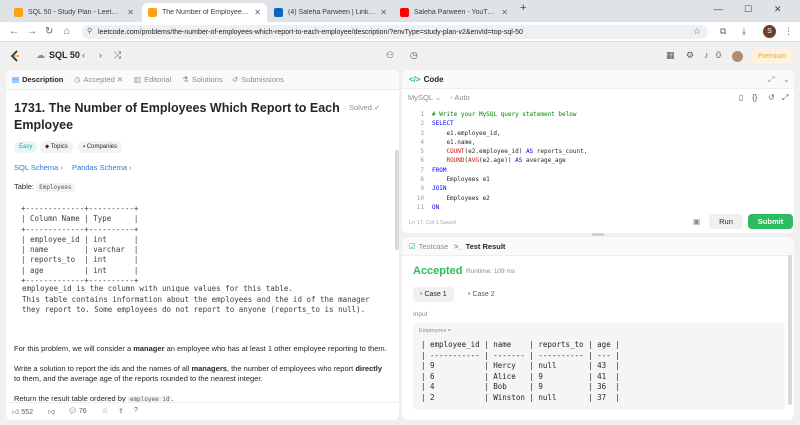 This screenshot has height=425, width=800. I want to click on share-icon: ⇪, so click(121, 411).